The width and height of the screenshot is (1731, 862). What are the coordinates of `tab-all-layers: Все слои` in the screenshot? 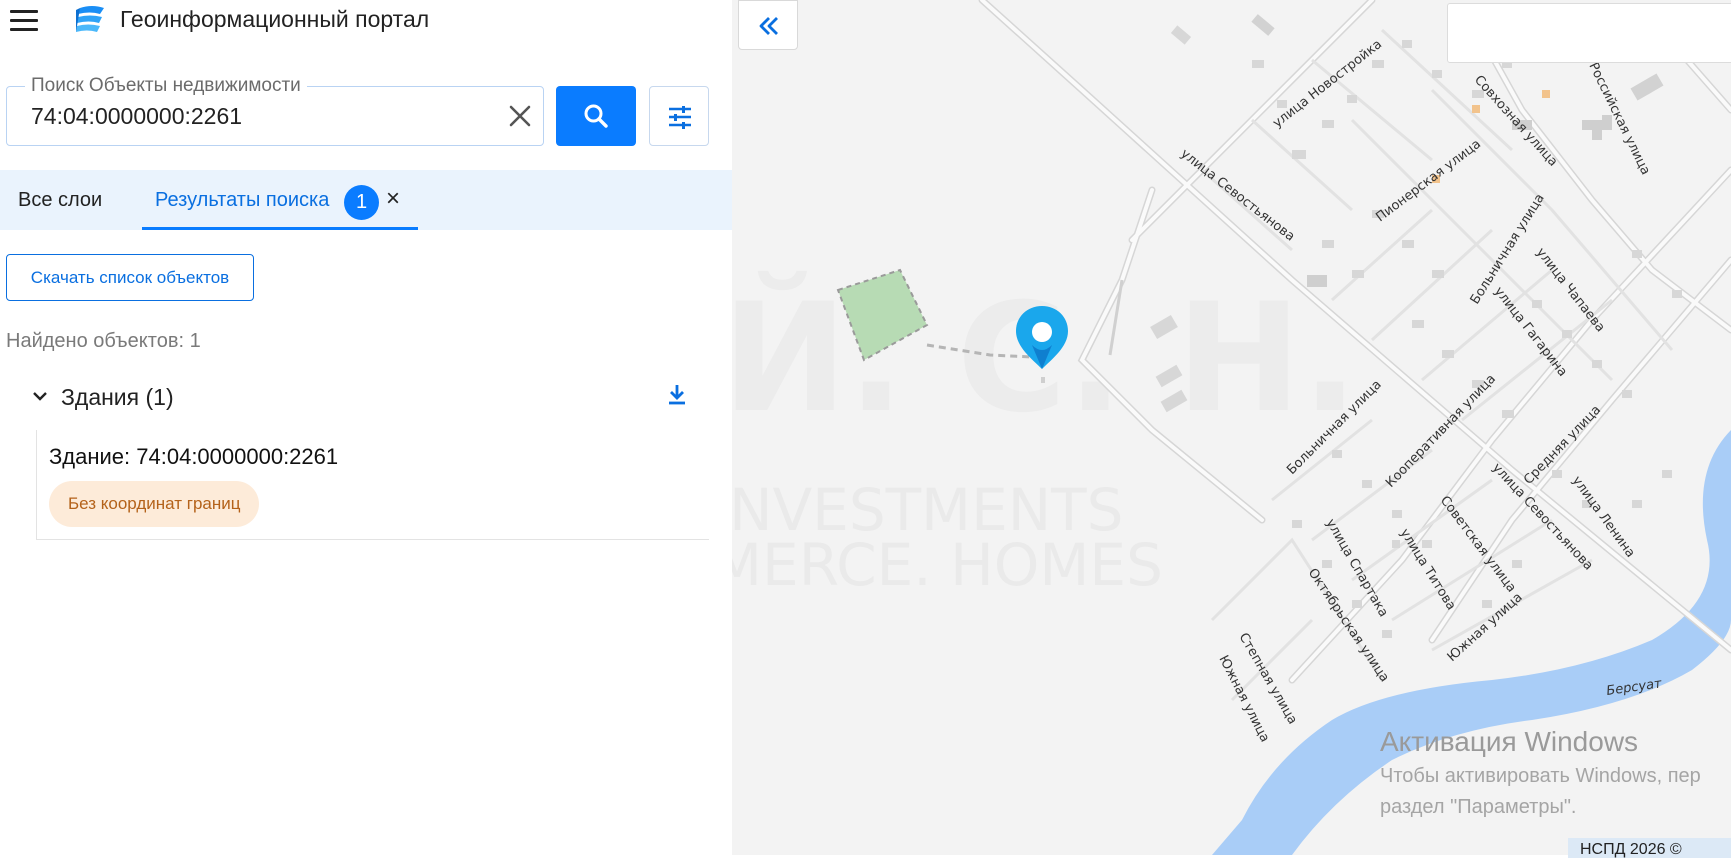 It's located at (60, 200).